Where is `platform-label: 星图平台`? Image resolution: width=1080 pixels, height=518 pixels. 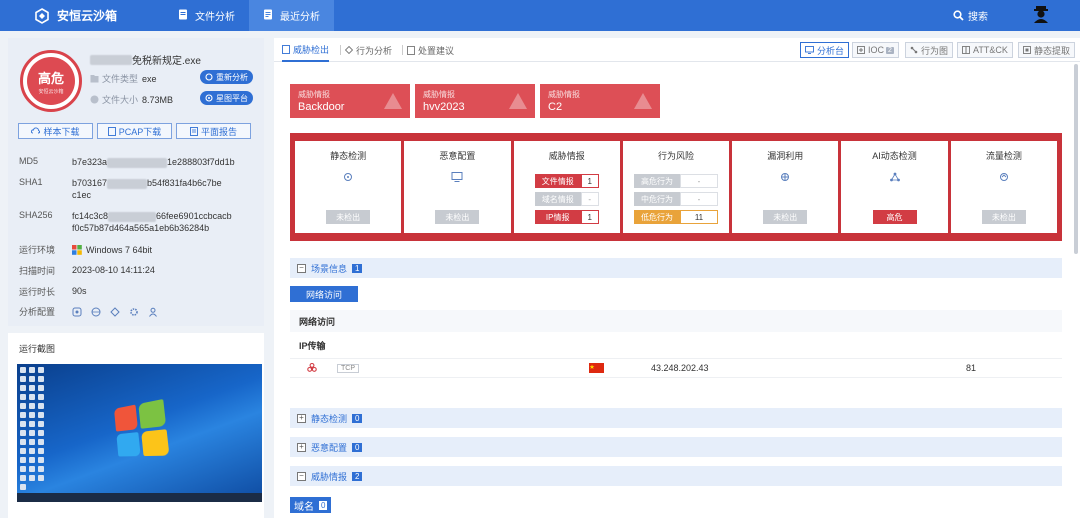 platform-label: 星图平台 is located at coordinates (232, 98).